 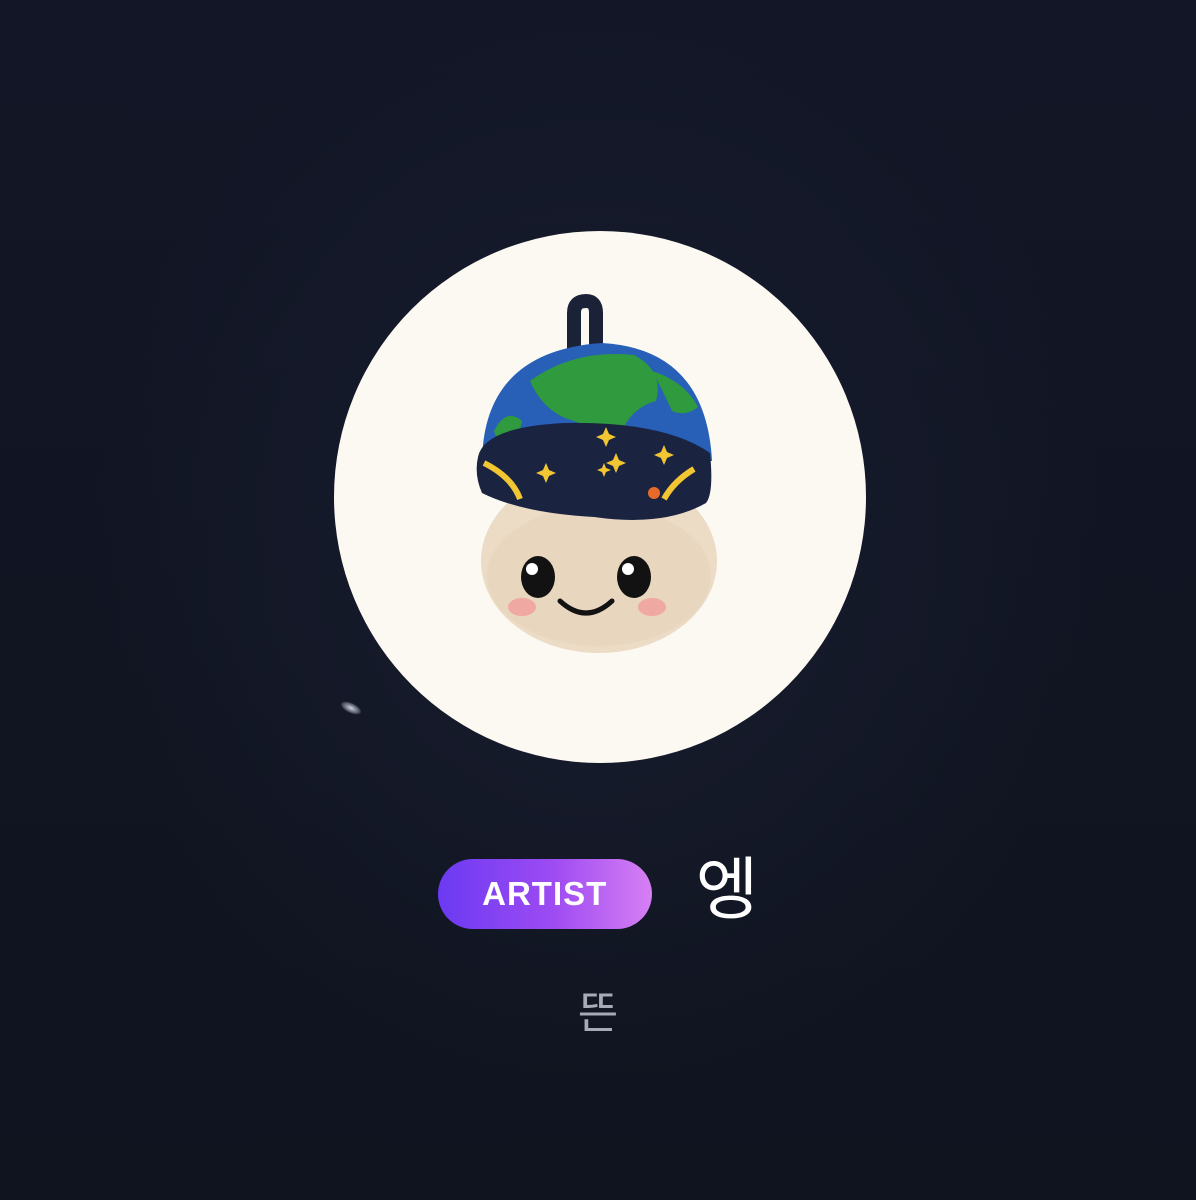 I want to click on artist-badge: ARTIST, so click(x=544, y=894).